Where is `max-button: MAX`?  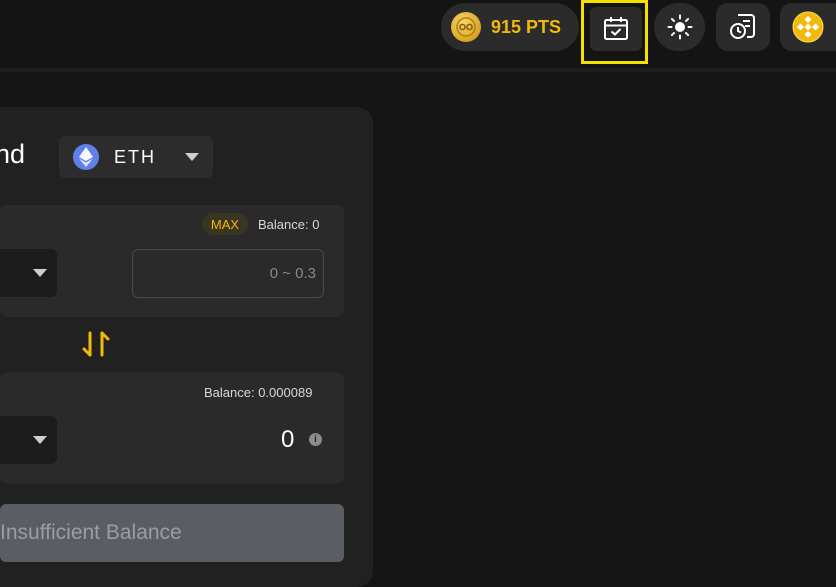 max-button: MAX is located at coordinates (225, 224).